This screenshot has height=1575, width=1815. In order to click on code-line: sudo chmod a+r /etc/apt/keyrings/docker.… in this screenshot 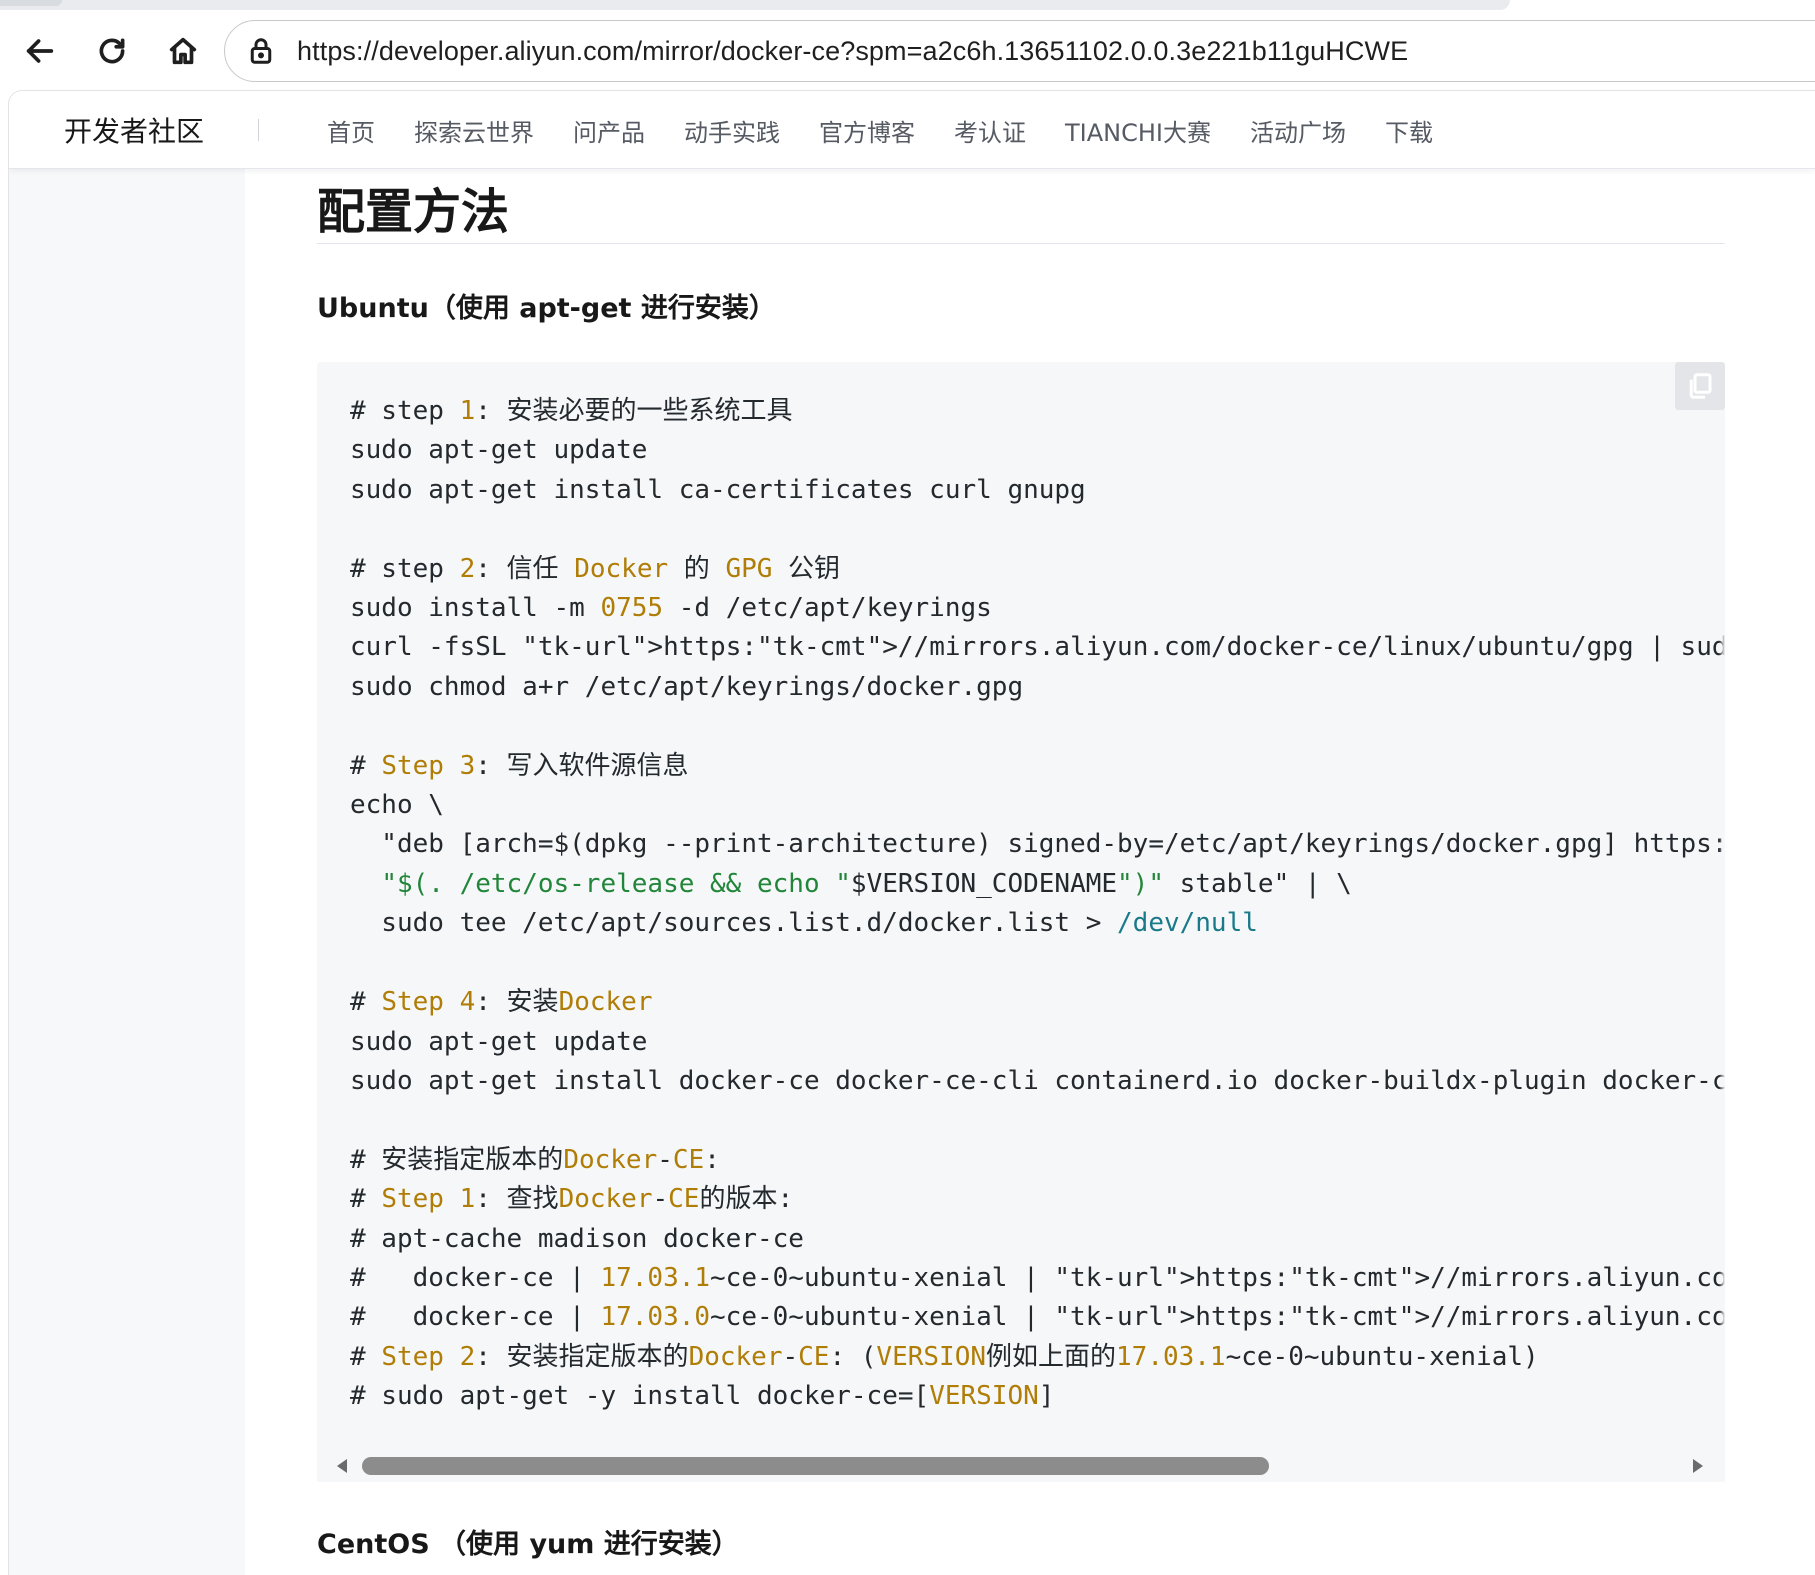, I will do `click(687, 686)`.